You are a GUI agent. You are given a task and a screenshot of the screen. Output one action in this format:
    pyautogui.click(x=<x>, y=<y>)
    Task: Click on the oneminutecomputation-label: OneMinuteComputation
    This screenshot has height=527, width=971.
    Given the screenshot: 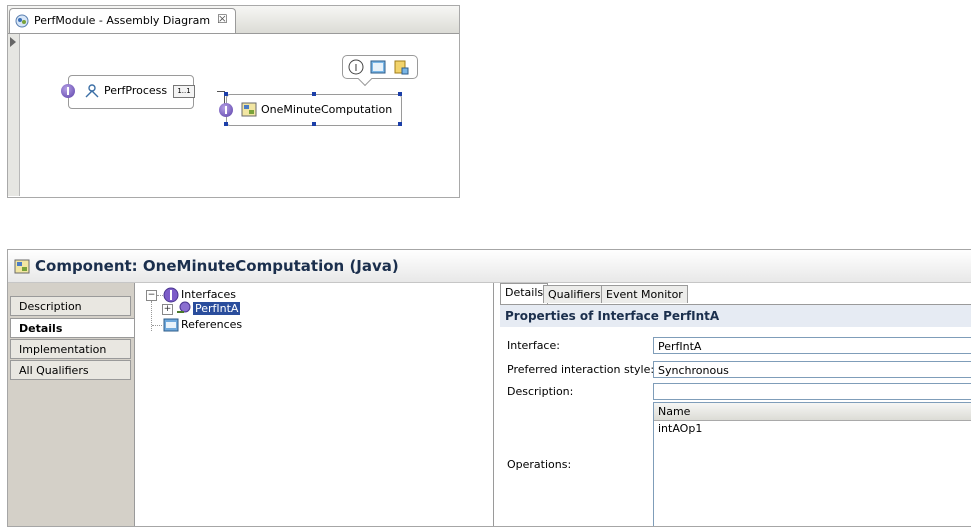 What is the action you would take?
    pyautogui.click(x=327, y=109)
    